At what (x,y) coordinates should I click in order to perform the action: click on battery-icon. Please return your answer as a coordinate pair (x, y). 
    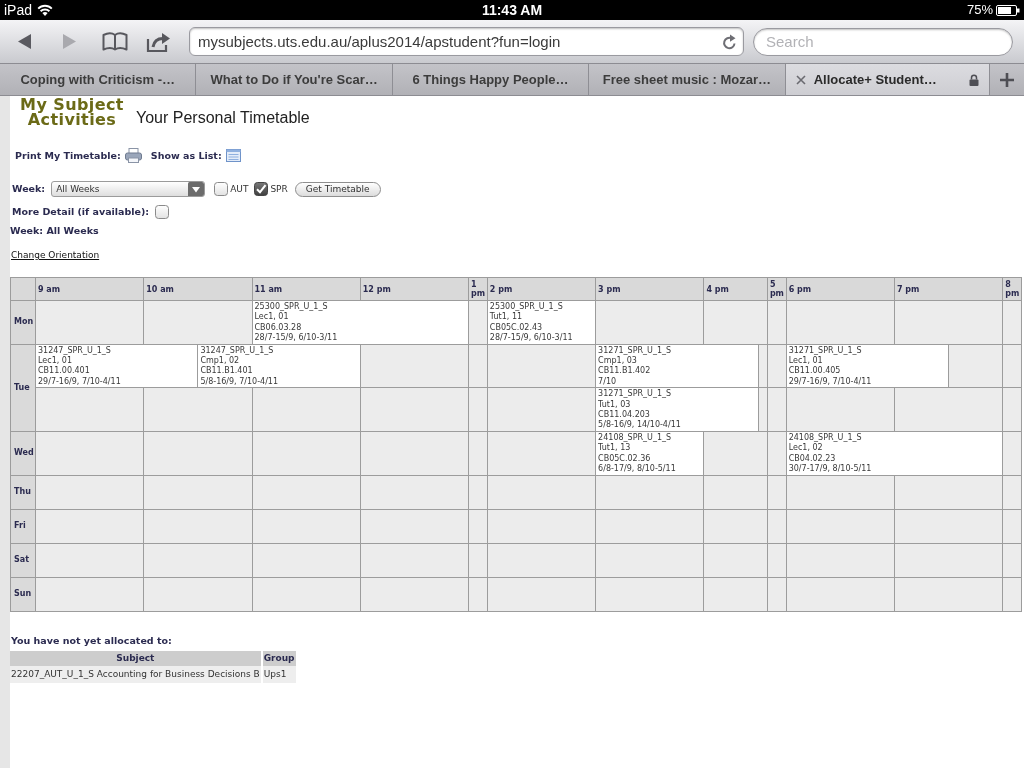
    Looking at the image, I should click on (1008, 10).